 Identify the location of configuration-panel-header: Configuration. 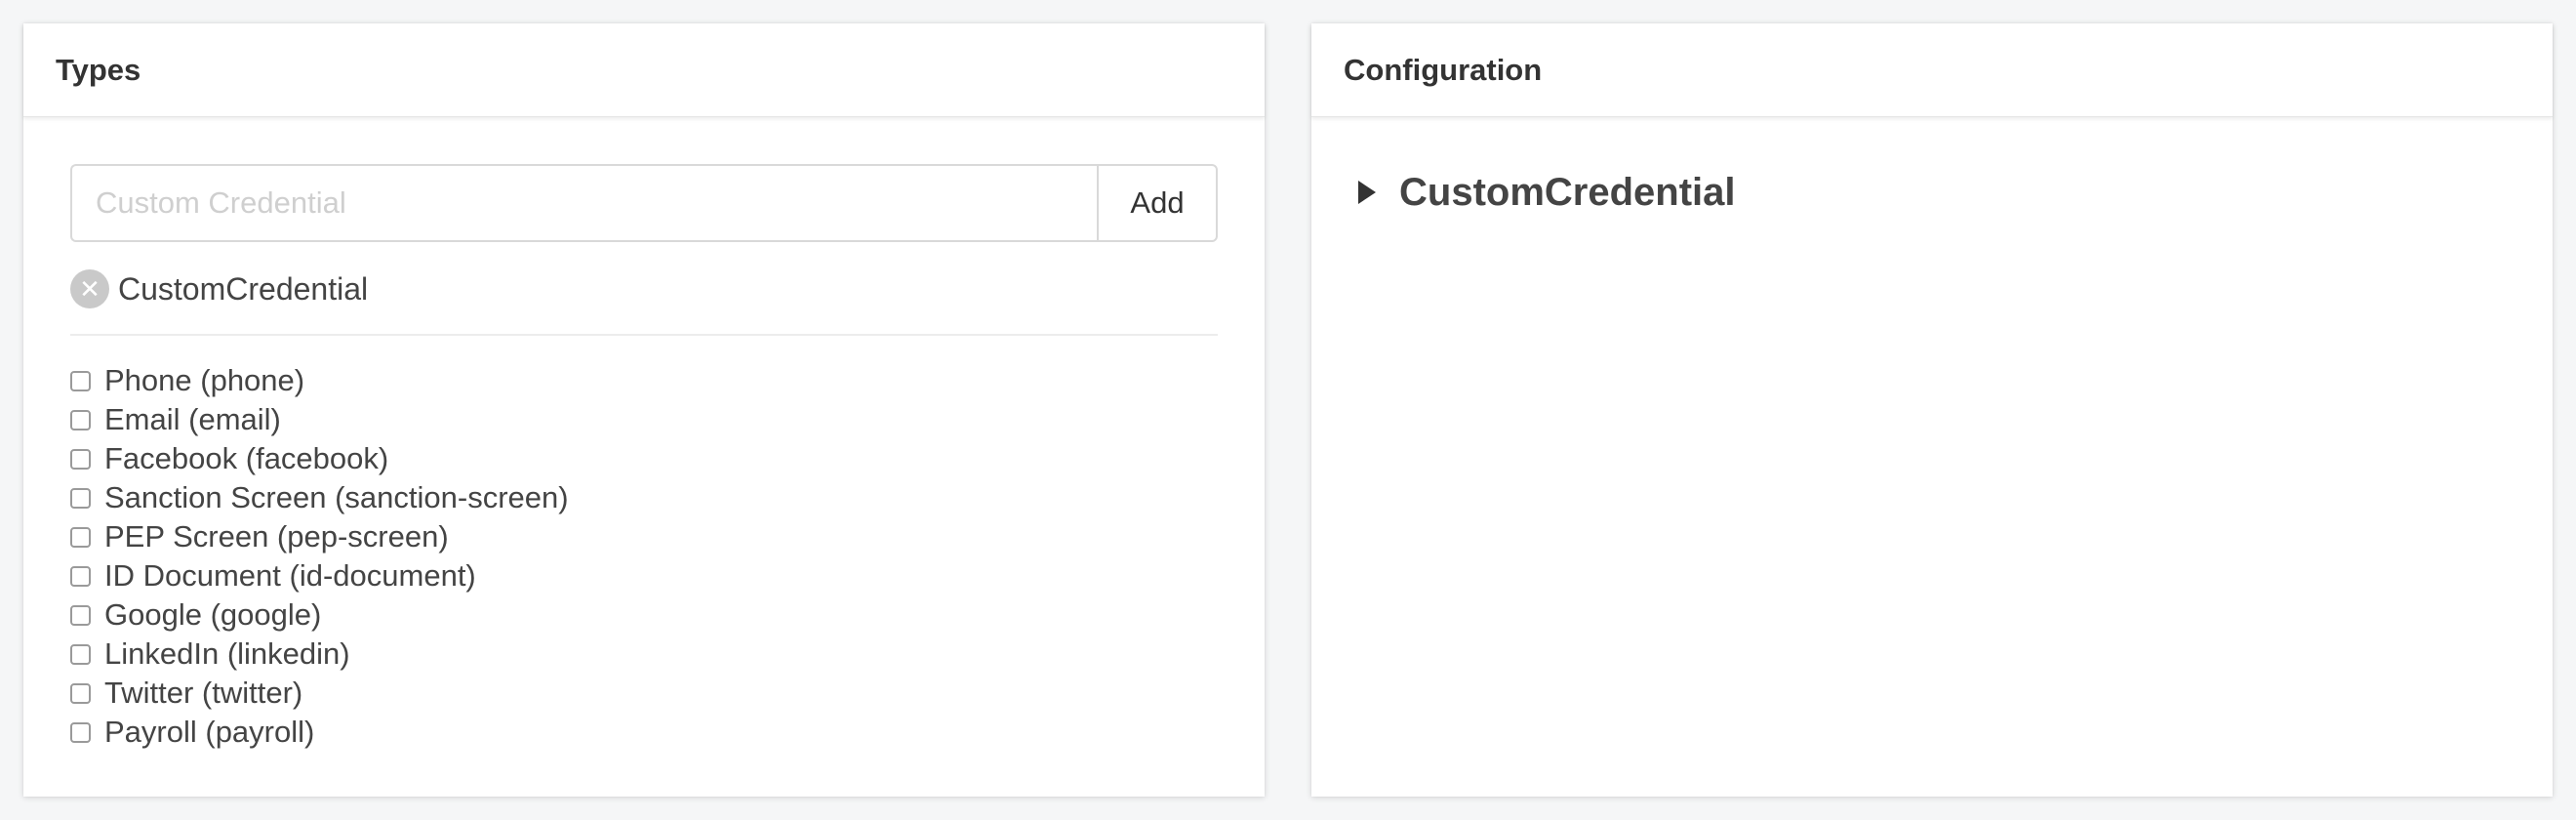
(1932, 70).